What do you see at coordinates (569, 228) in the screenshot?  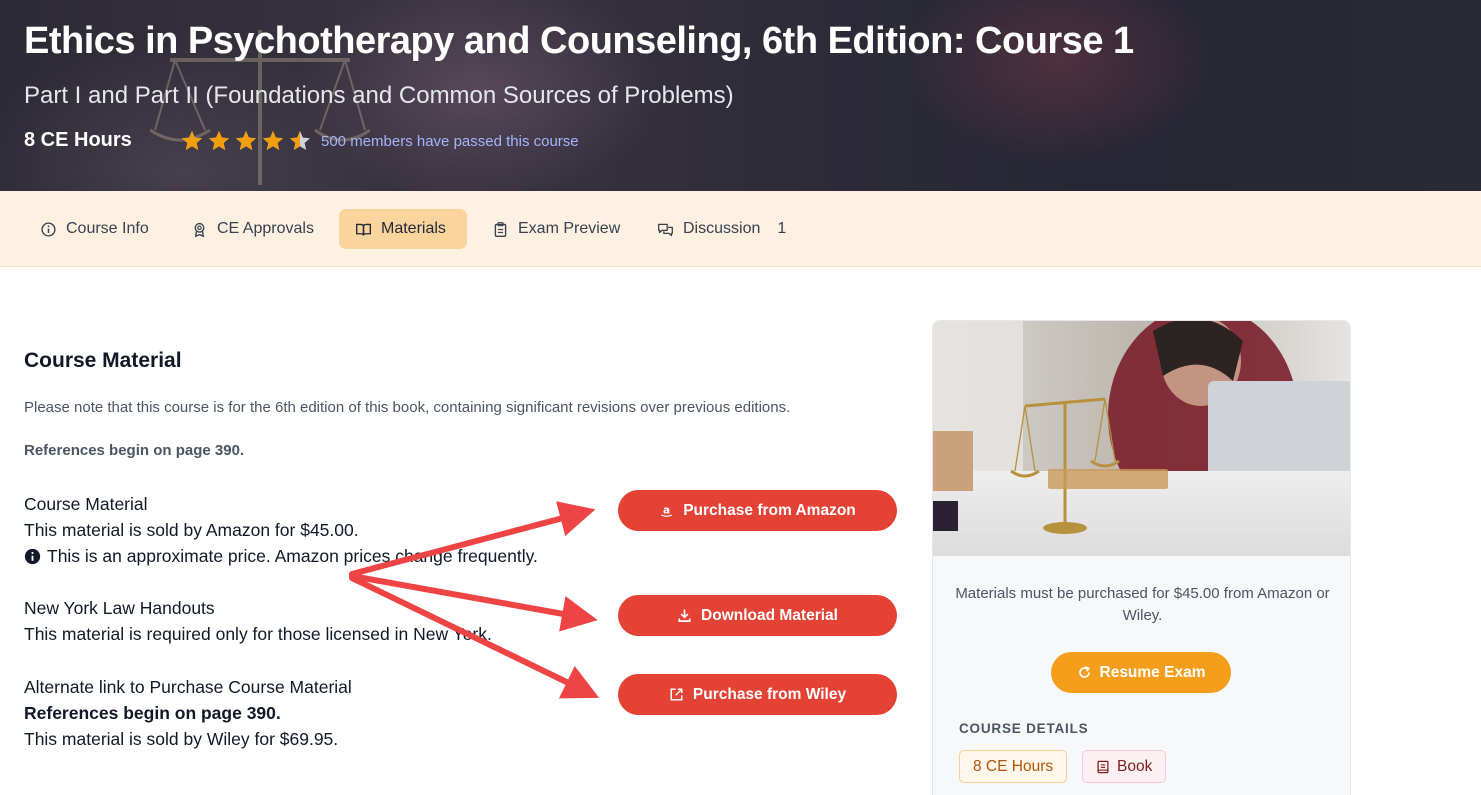 I see `tab-label: Exam Preview` at bounding box center [569, 228].